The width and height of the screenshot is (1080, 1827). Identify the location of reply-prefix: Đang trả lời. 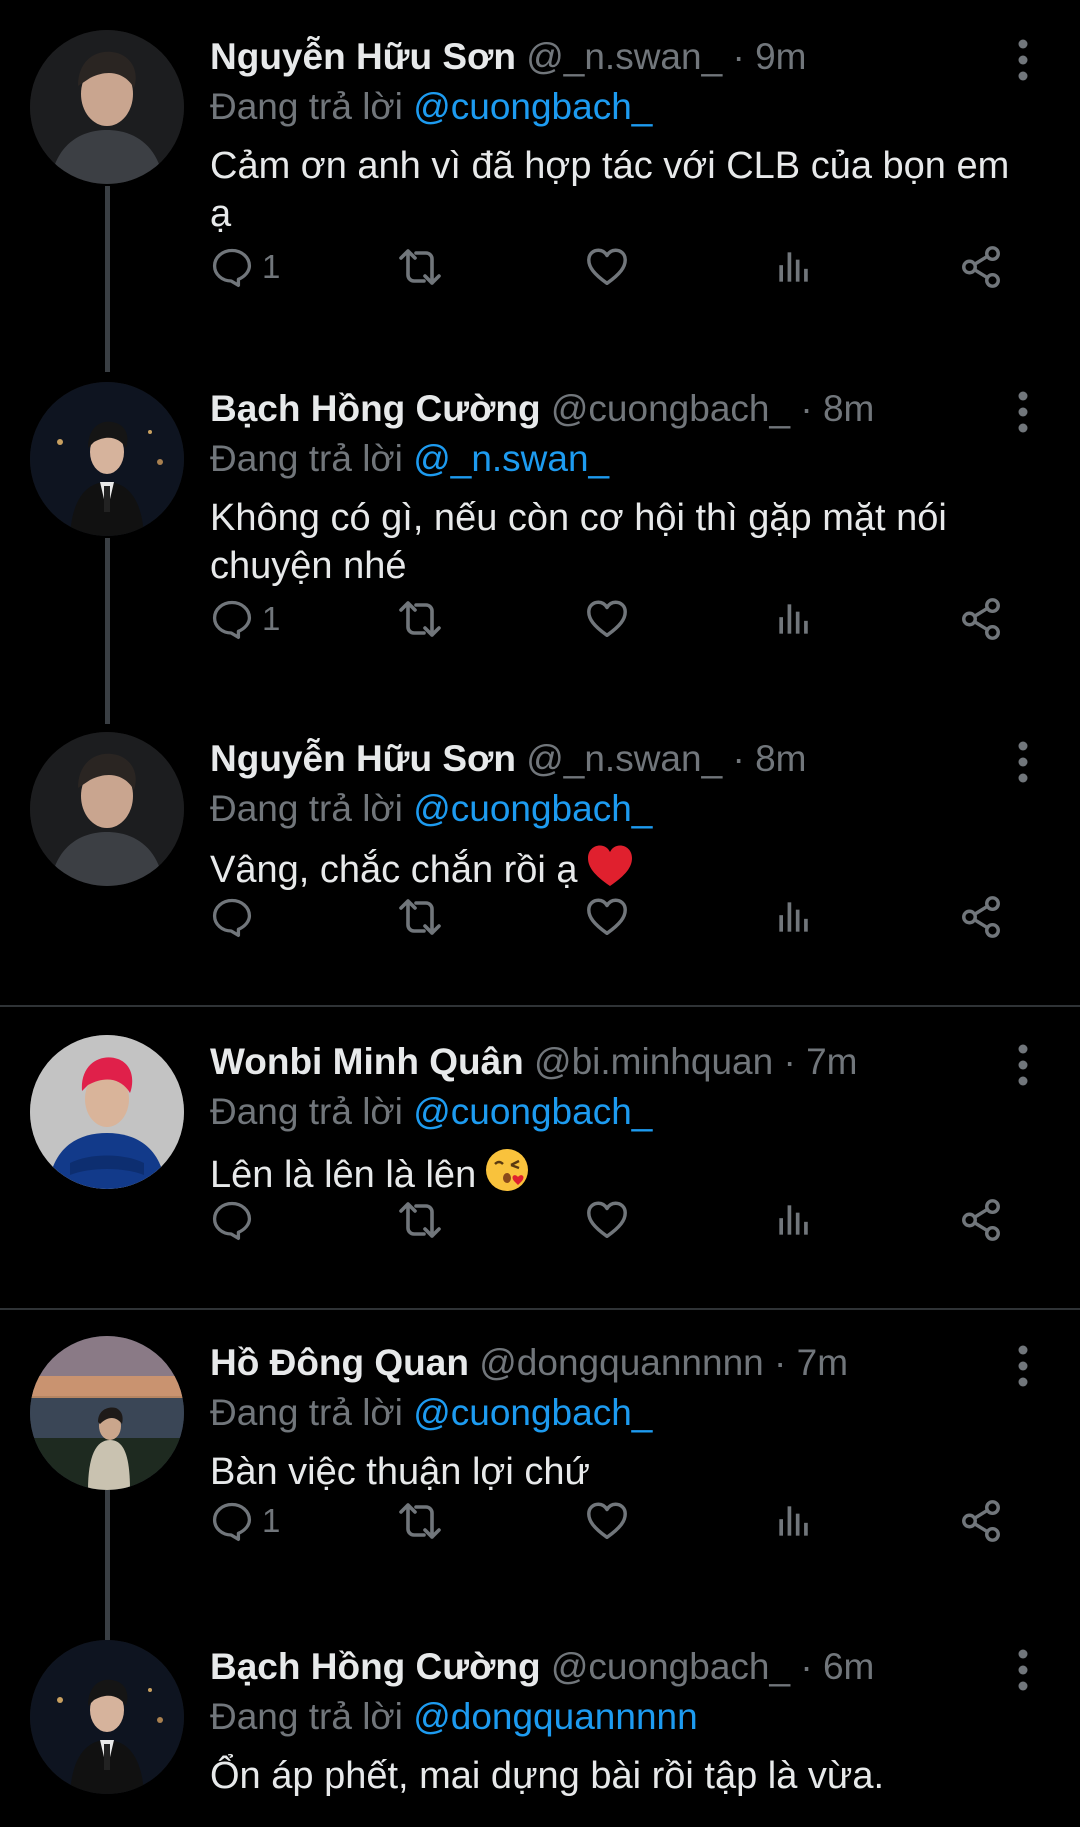
(306, 808).